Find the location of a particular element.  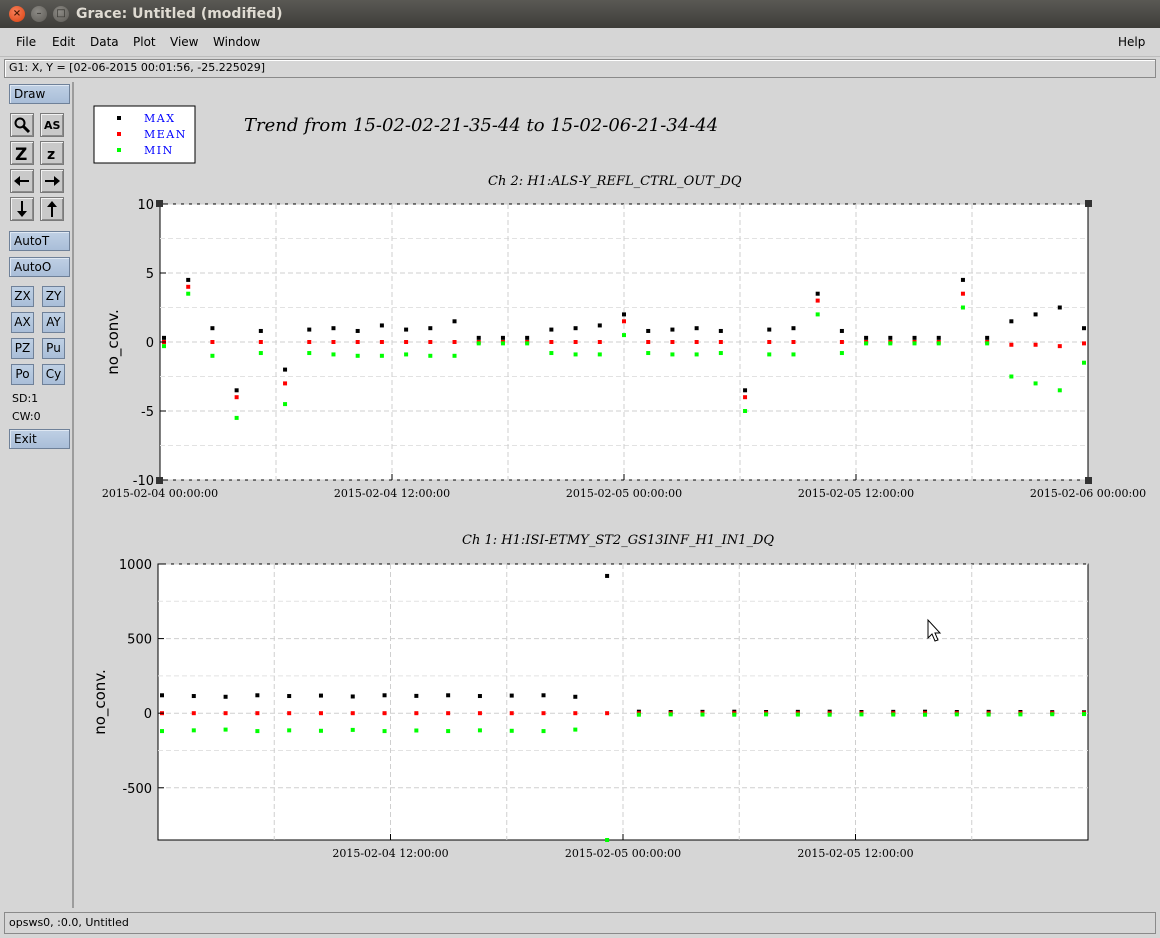

up-arrow-icon is located at coordinates (52, 209).